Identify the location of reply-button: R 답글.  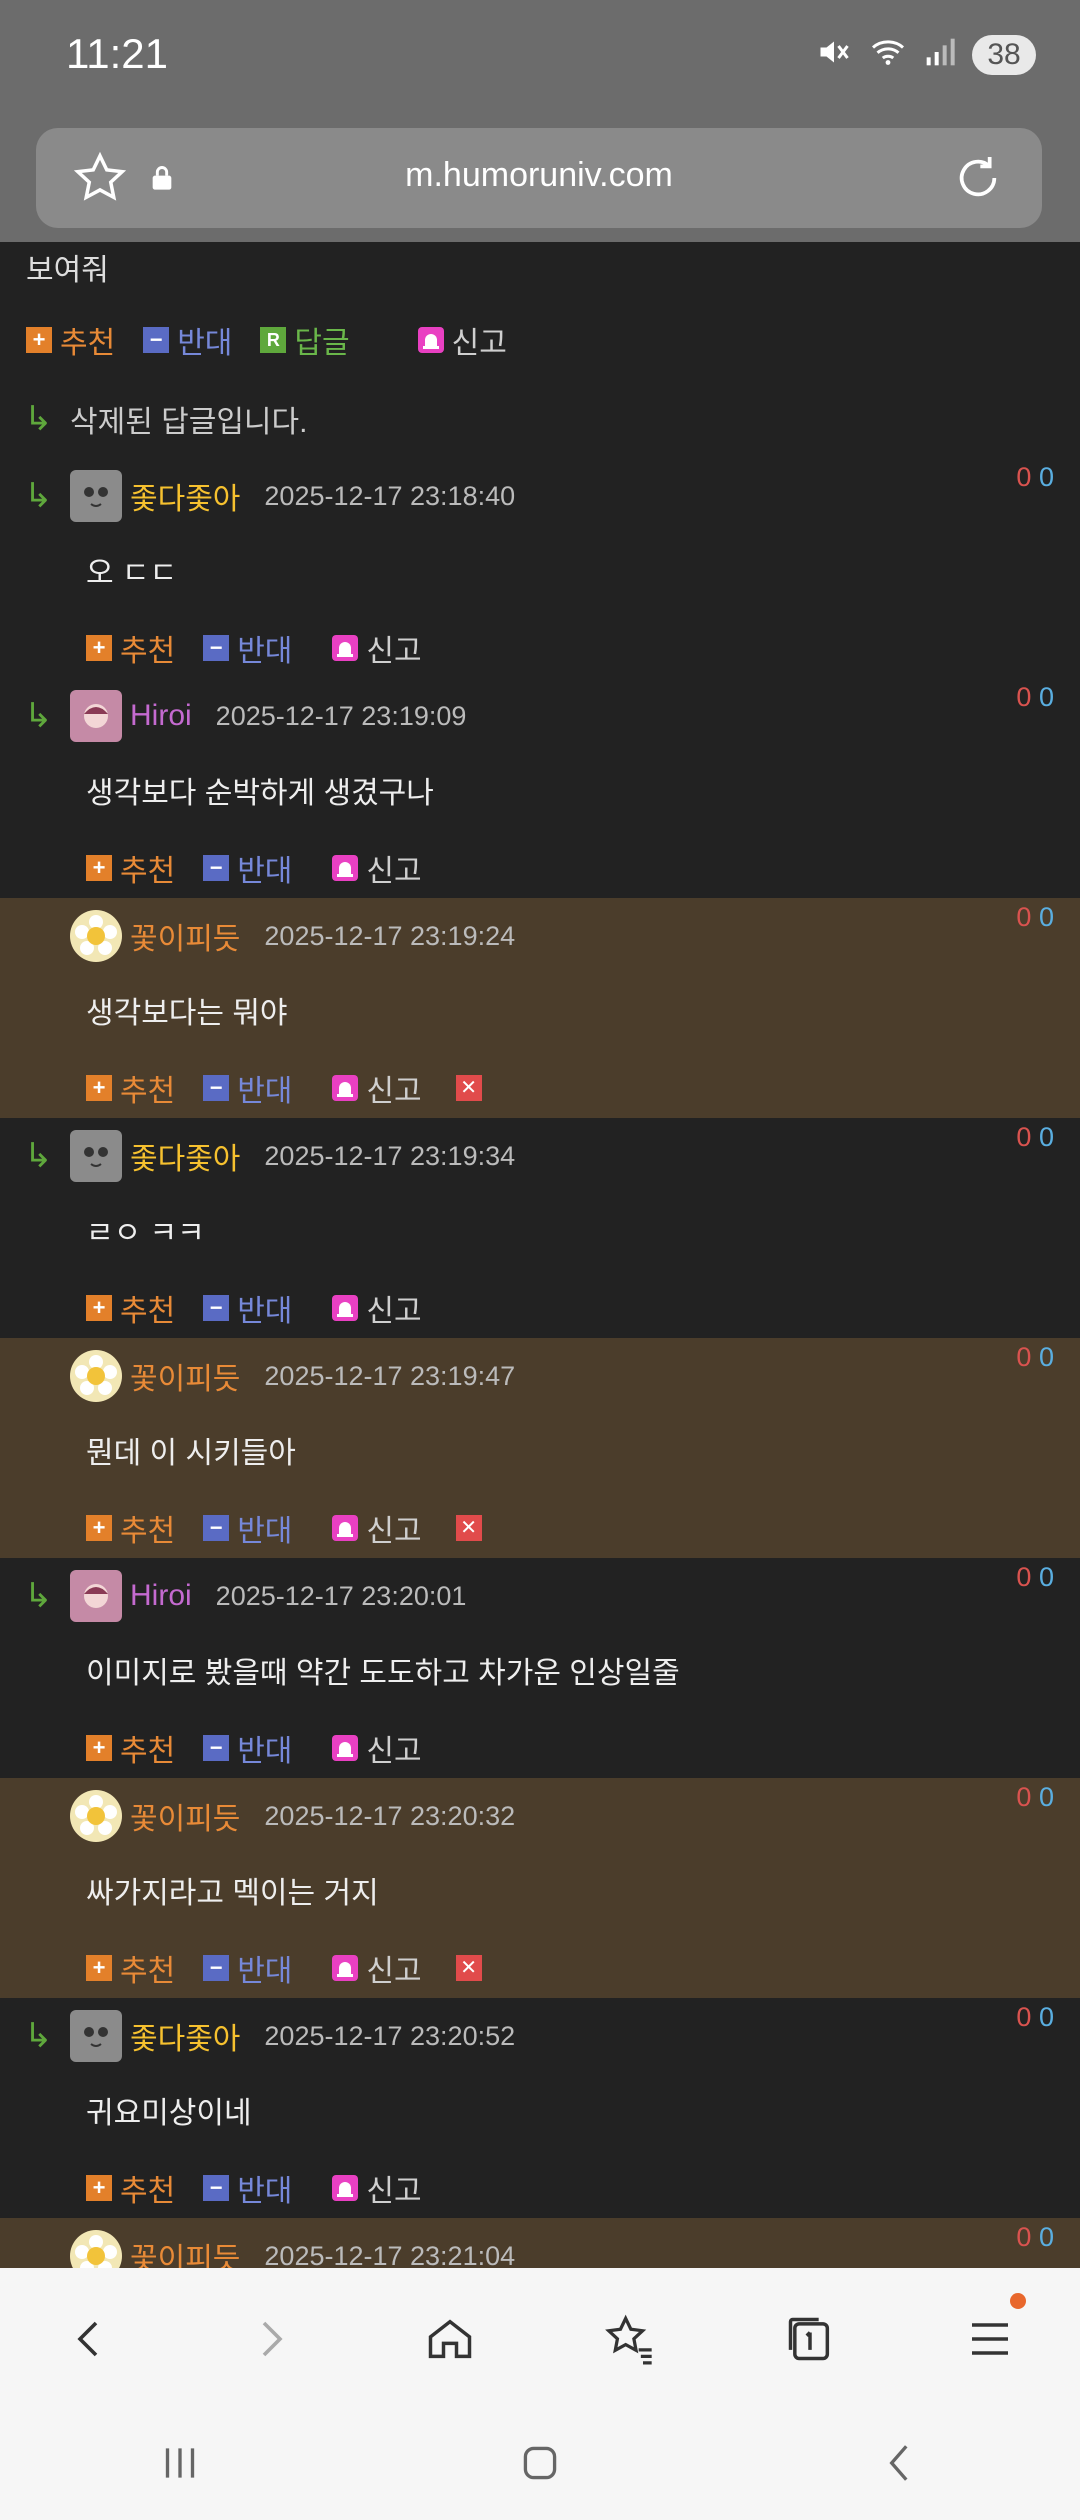
(305, 340).